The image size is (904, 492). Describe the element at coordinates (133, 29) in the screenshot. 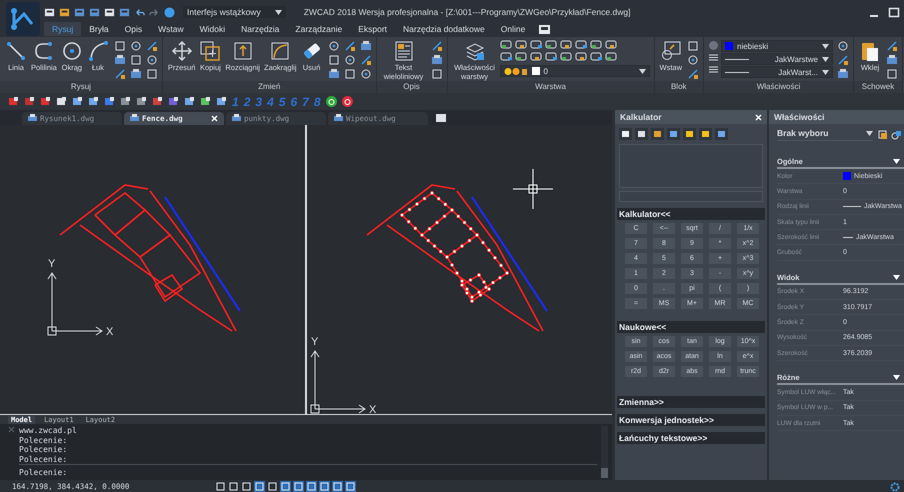

I see `ribbon-tab: Opis` at that location.